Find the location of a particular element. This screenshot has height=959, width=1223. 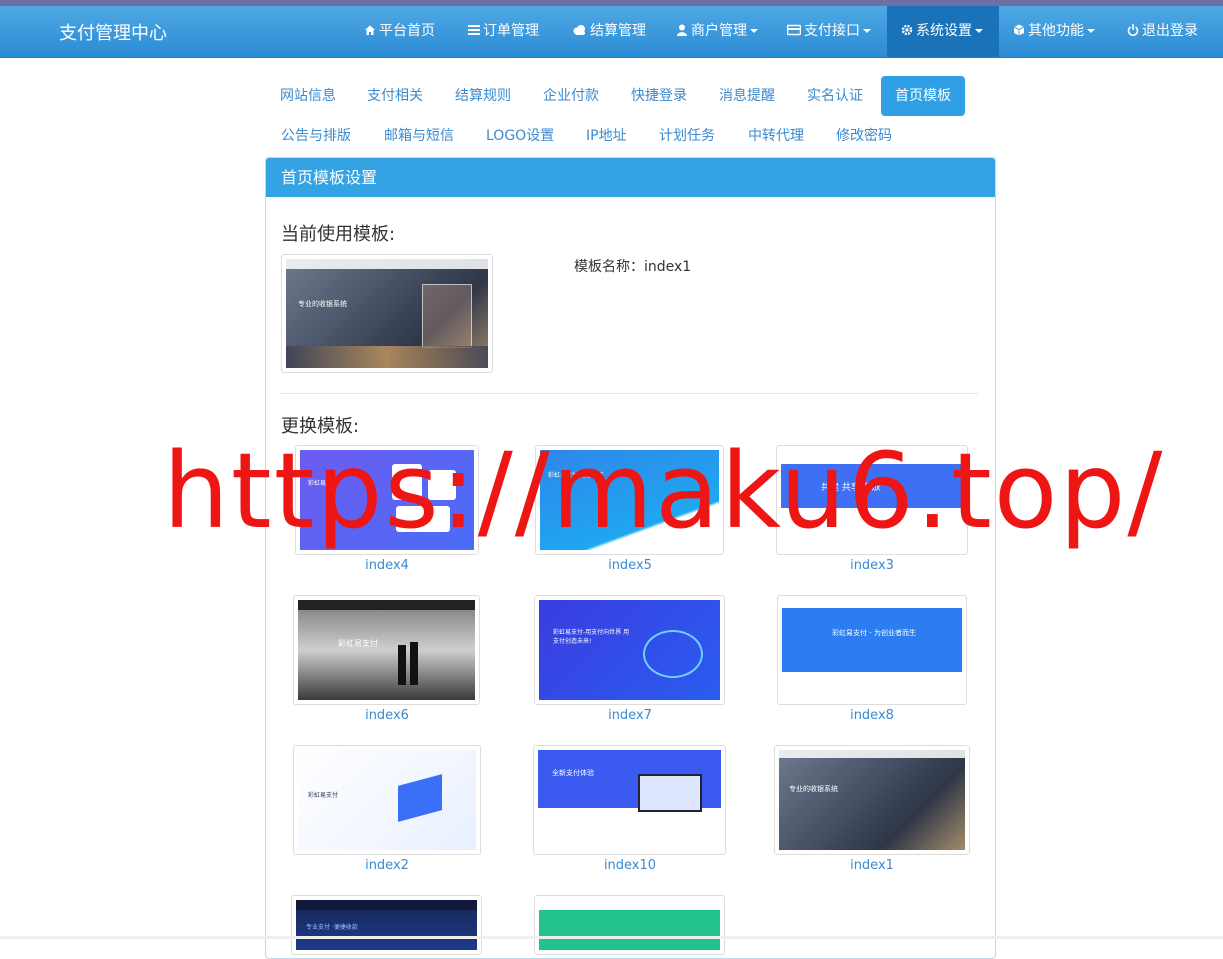

current-template-heading: 当前使用模板: is located at coordinates (338, 234).